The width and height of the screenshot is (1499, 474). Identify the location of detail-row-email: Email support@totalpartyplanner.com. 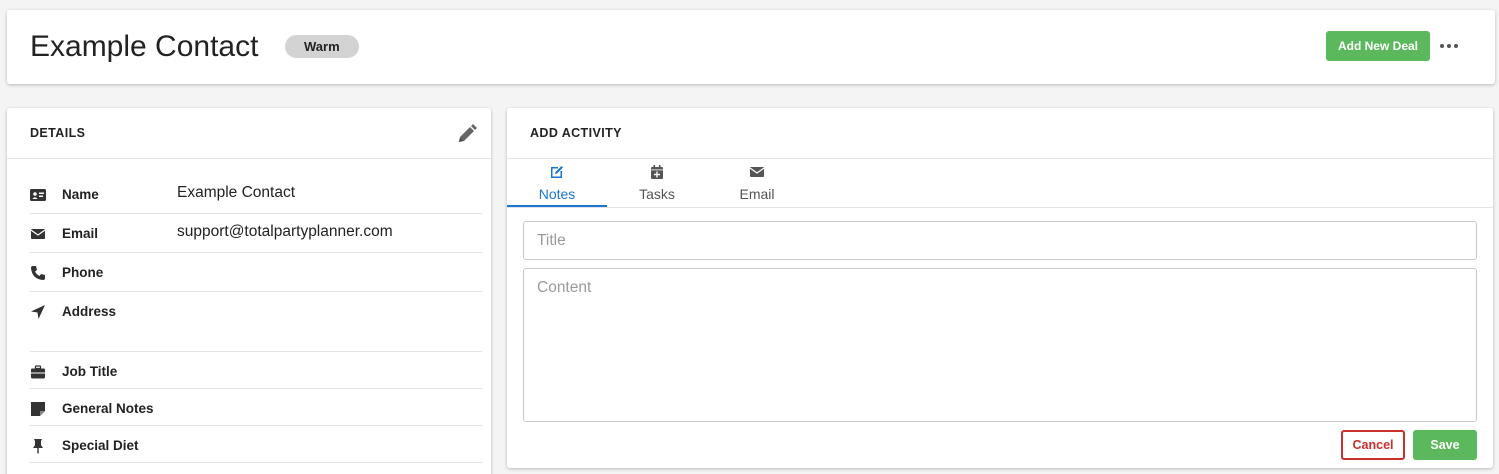
(256, 238).